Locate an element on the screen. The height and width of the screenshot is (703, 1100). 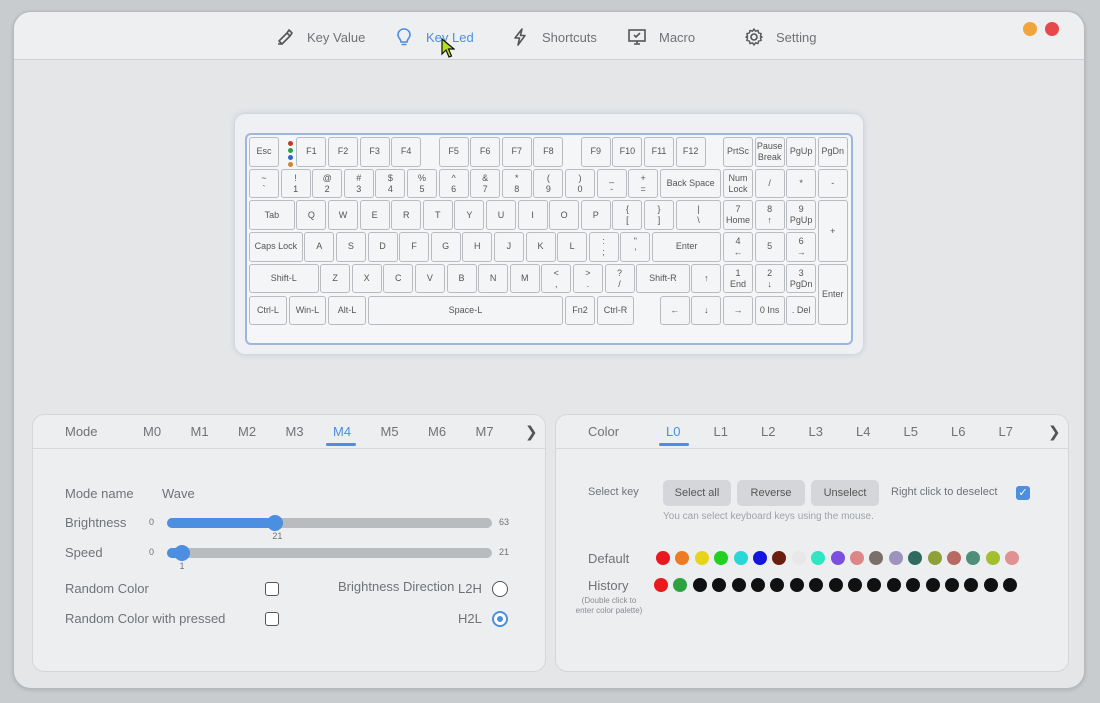
keyboard-key: 9 PgUp is located at coordinates (801, 215).